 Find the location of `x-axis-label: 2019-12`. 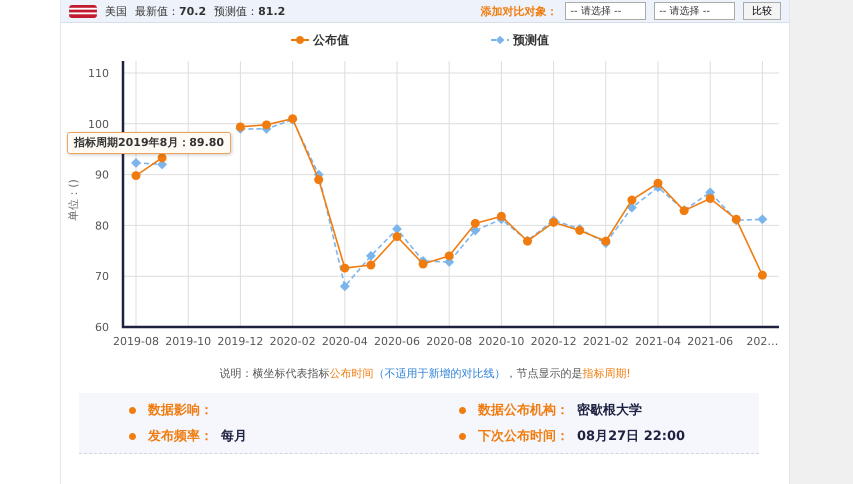

x-axis-label: 2019-12 is located at coordinates (240, 341).